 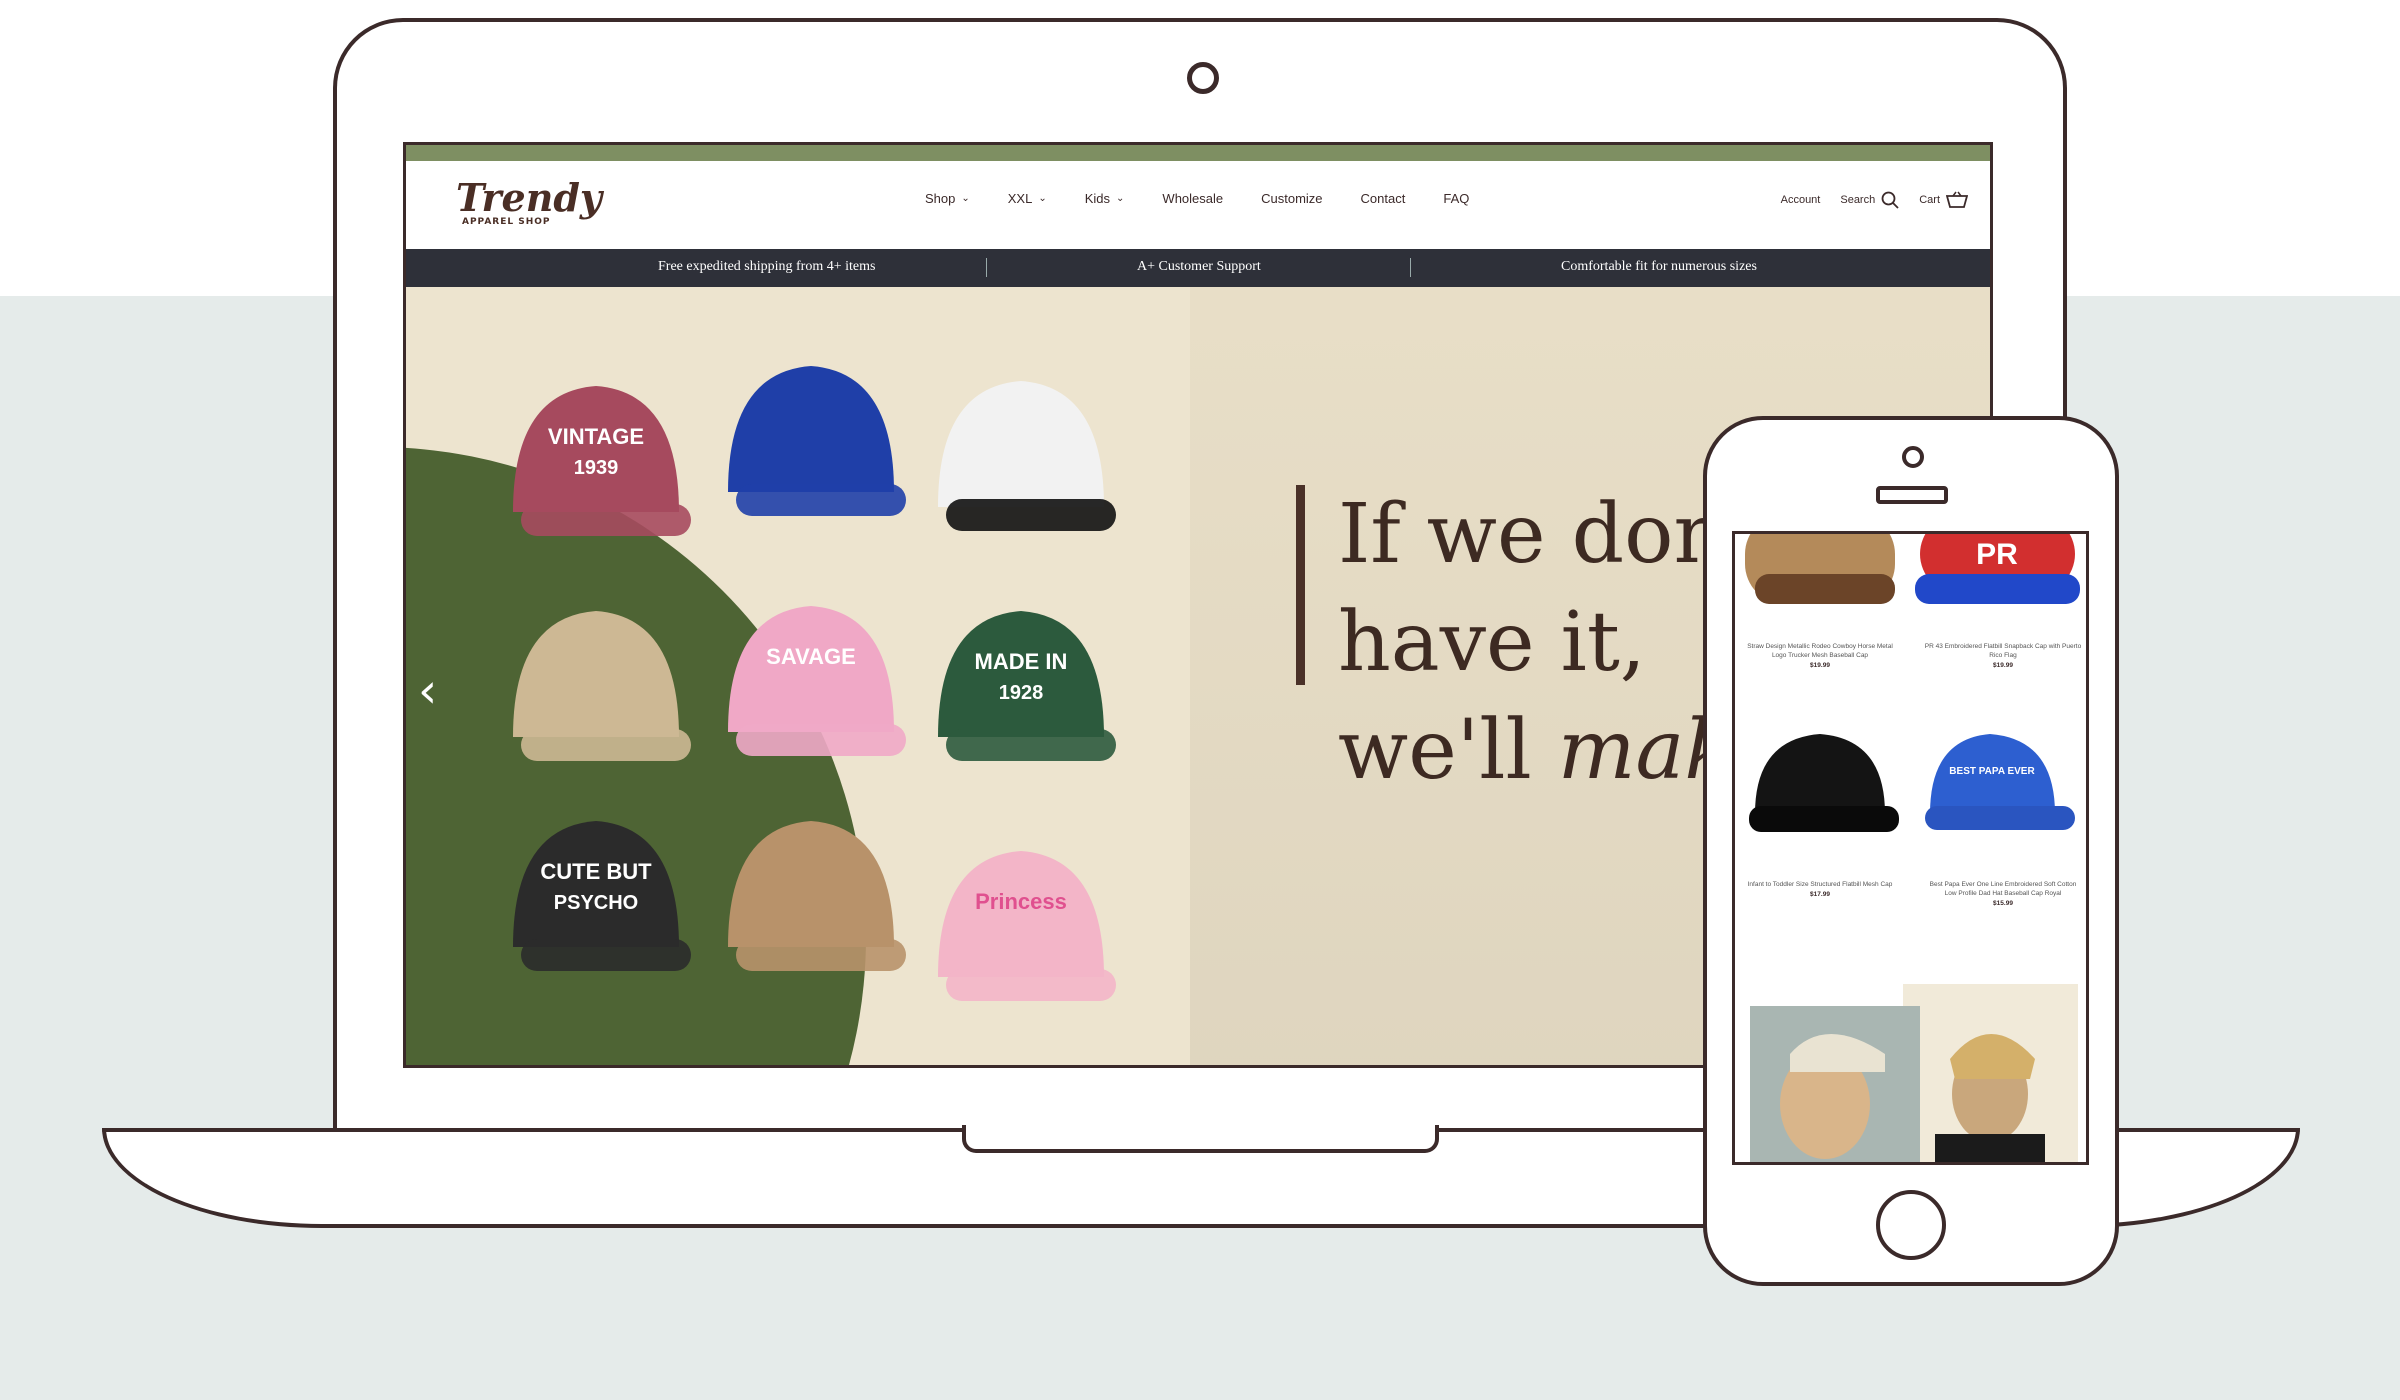 What do you see at coordinates (1957, 199) in the screenshot?
I see `cart-icon` at bounding box center [1957, 199].